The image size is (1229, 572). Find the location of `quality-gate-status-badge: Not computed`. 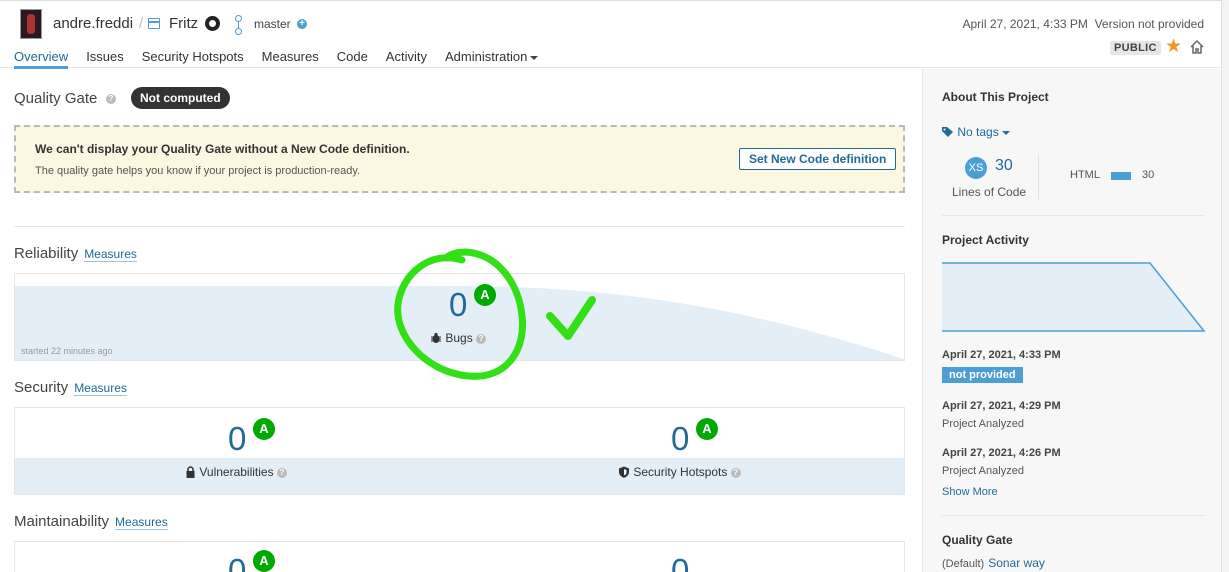

quality-gate-status-badge: Not computed is located at coordinates (180, 98).